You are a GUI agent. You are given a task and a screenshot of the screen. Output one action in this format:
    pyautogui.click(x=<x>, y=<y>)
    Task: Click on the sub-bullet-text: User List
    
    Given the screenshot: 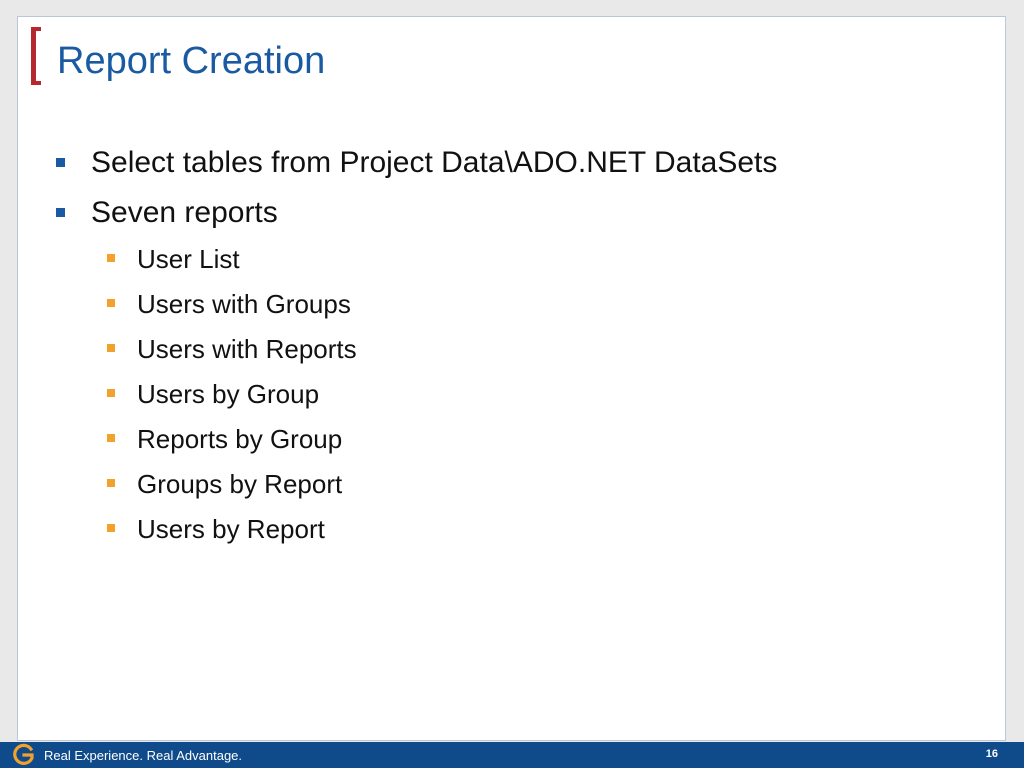 What is the action you would take?
    pyautogui.click(x=188, y=259)
    